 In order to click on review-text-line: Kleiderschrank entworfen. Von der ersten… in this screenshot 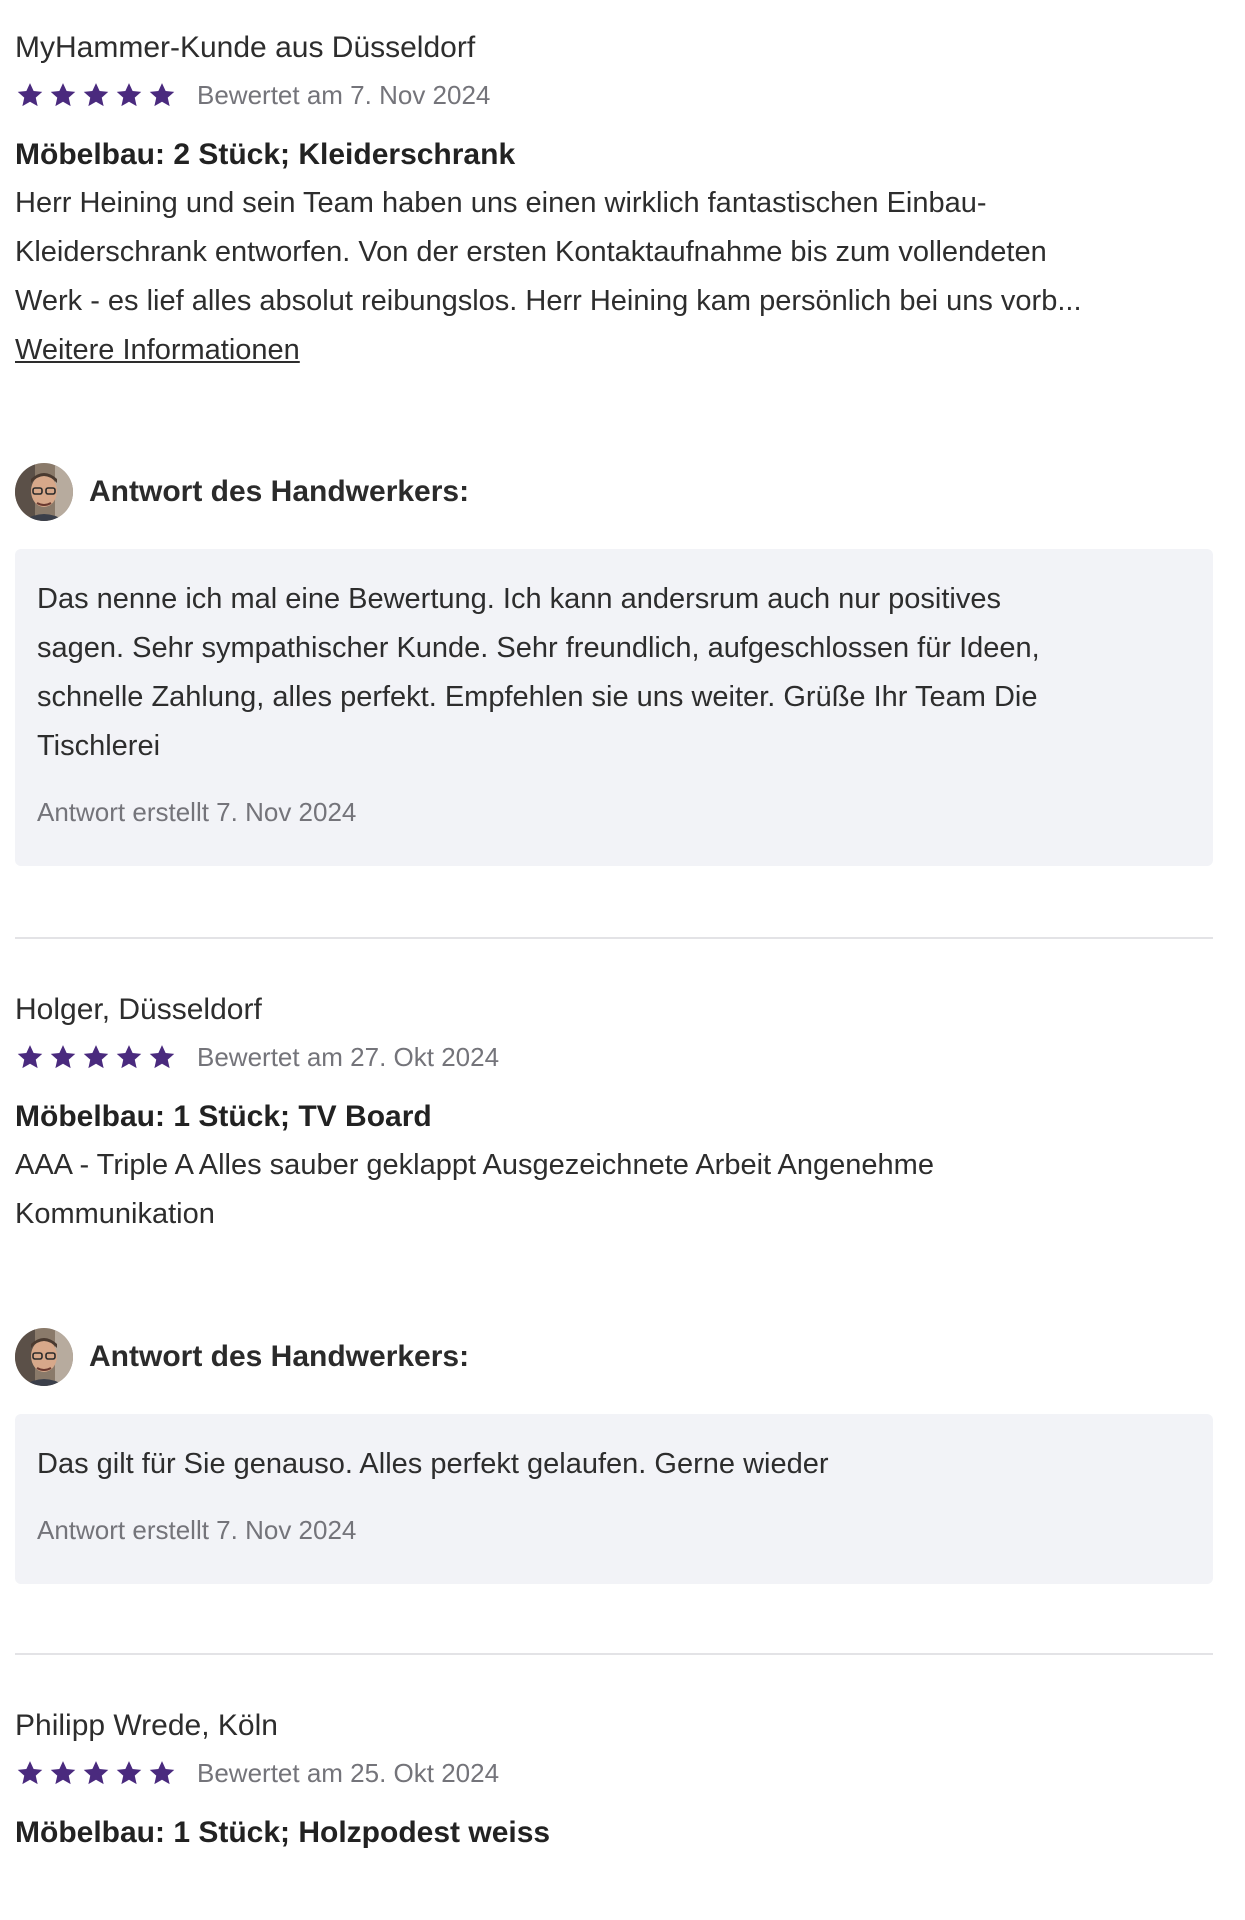, I will do `click(531, 252)`.